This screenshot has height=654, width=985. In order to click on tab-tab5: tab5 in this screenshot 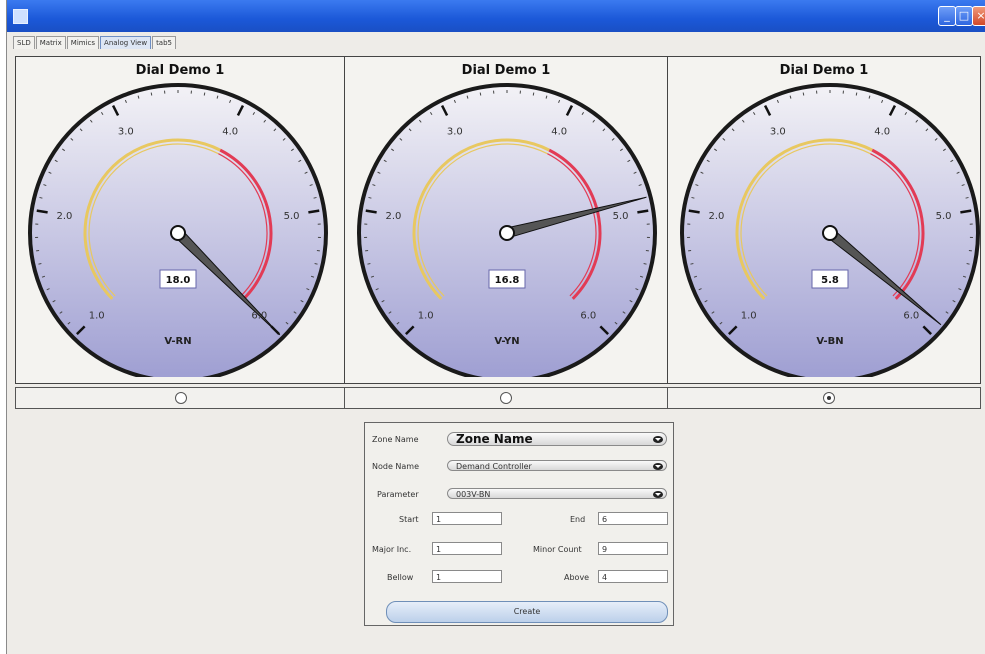, I will do `click(164, 42)`.